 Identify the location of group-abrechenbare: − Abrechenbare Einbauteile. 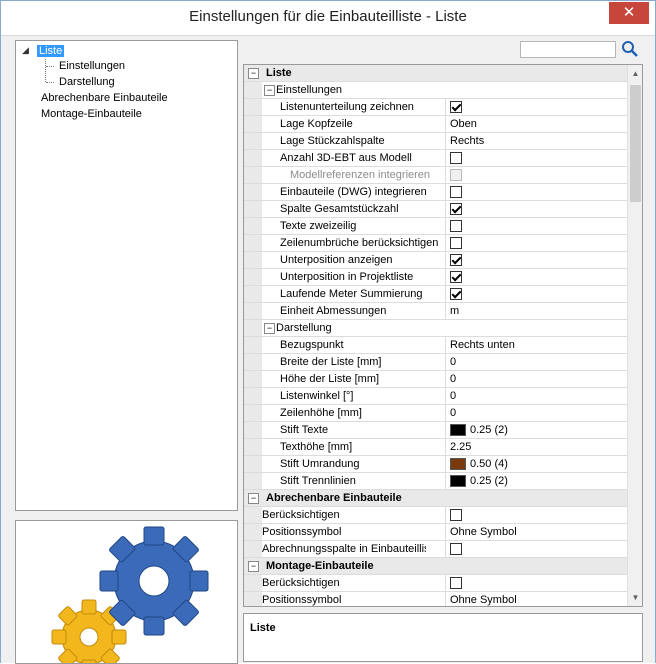
(435, 498).